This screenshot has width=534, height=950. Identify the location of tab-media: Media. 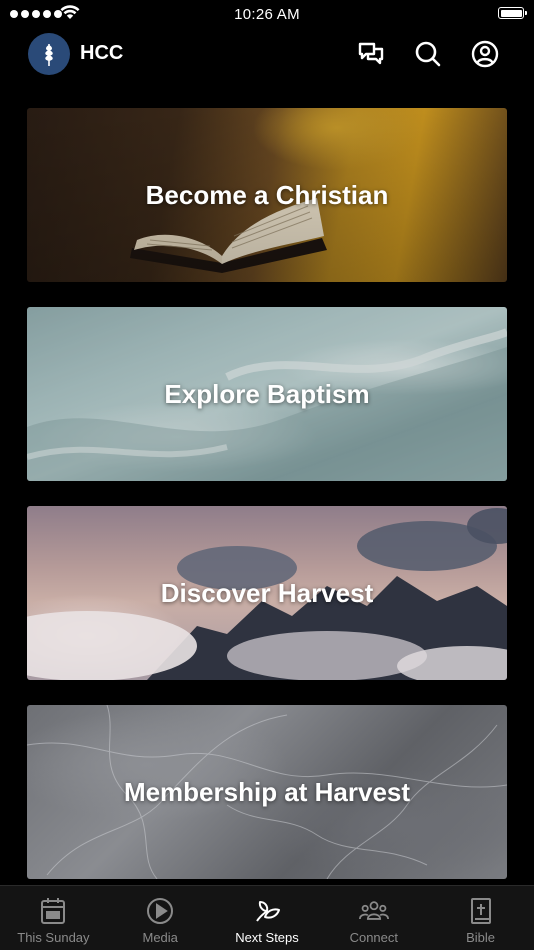
(160, 918).